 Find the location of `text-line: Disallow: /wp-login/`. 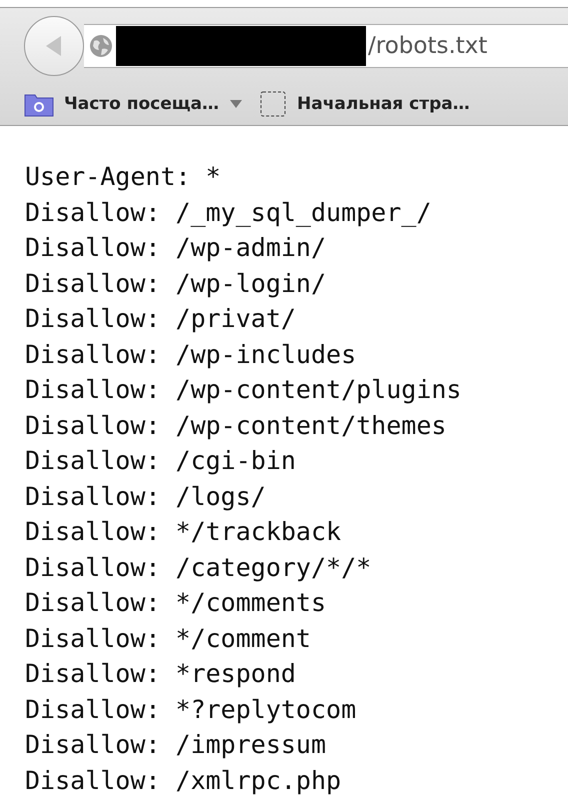

text-line: Disallow: /wp-login/ is located at coordinates (176, 284).